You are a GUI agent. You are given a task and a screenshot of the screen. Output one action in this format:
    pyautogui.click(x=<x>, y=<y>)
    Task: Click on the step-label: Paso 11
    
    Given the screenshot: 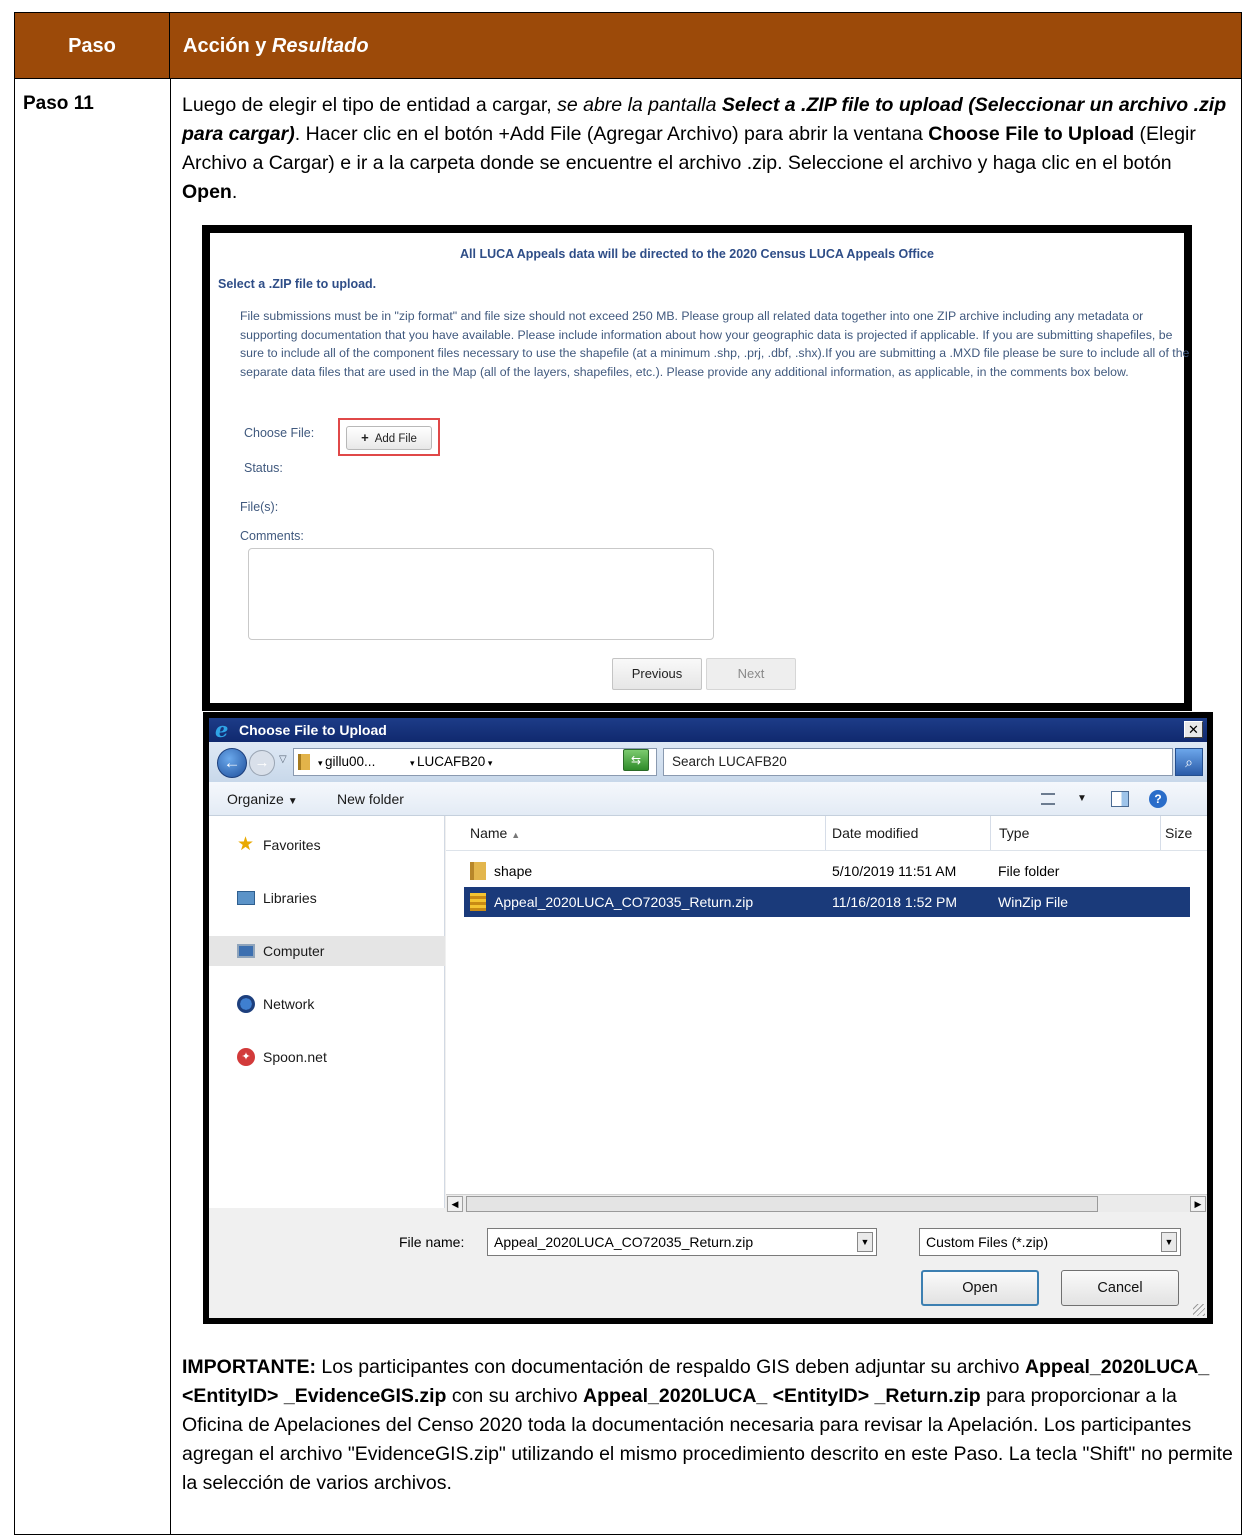 What is the action you would take?
    pyautogui.click(x=58, y=103)
    